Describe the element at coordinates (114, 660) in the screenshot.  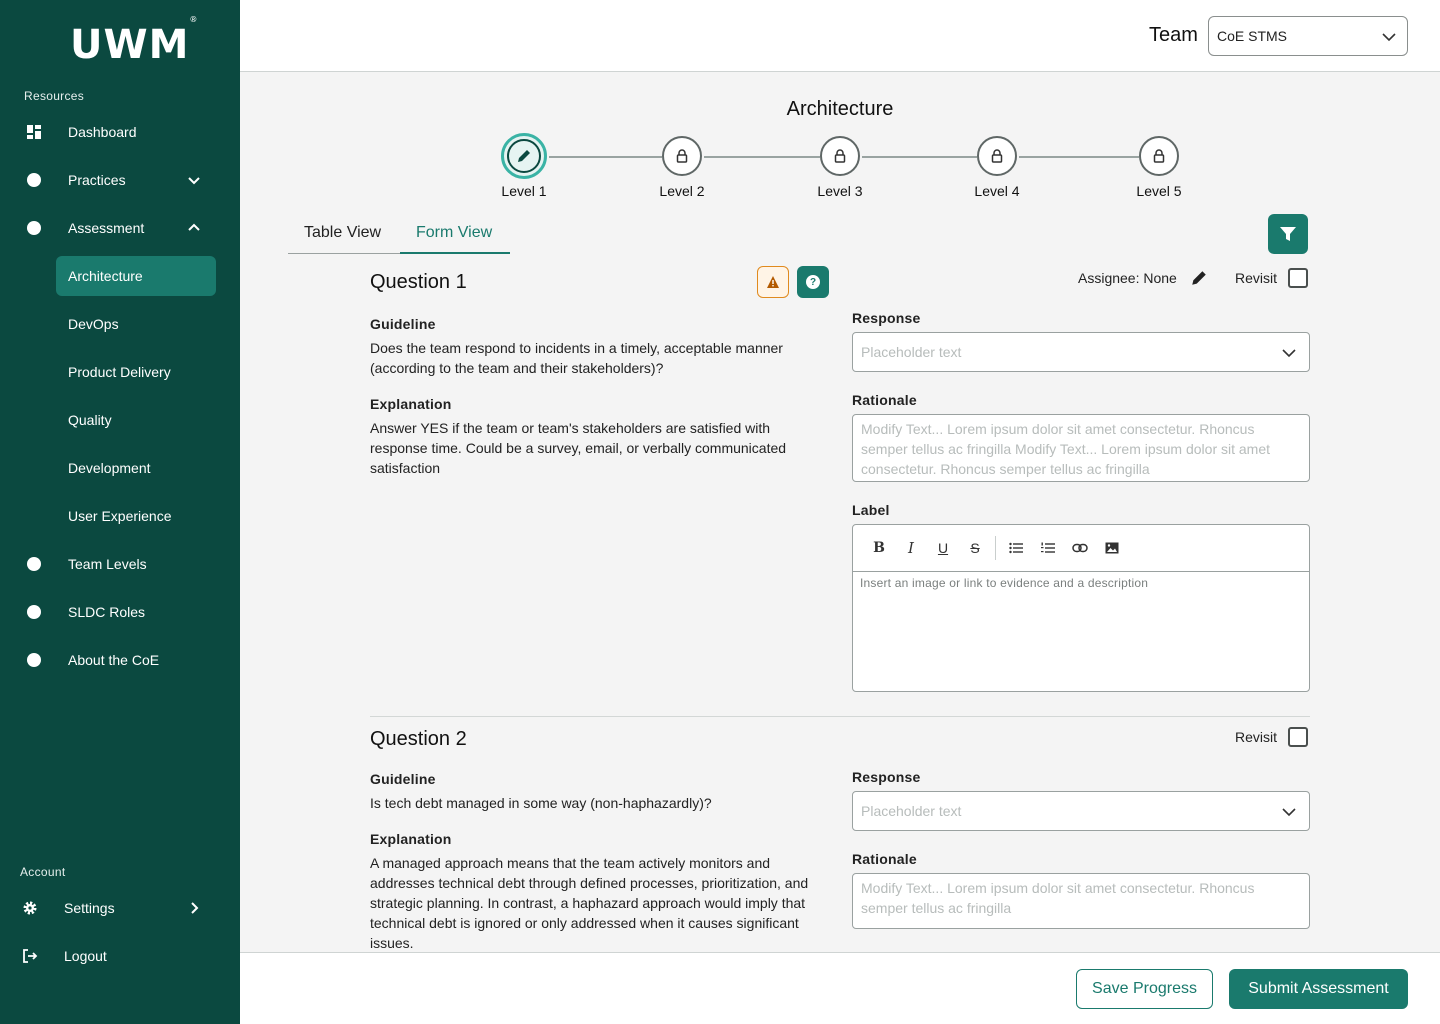
I see `sidebar-item-label: About the CoE` at that location.